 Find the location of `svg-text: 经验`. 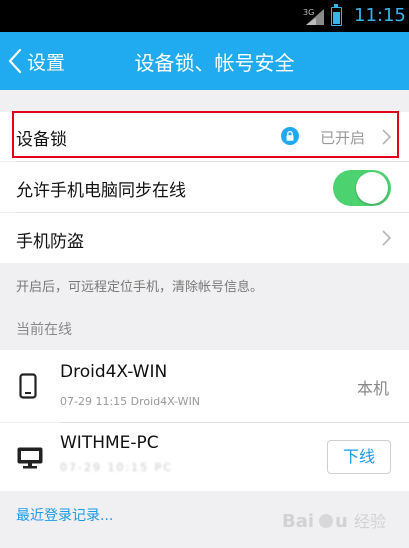

svg-text: 经验 is located at coordinates (370, 521).